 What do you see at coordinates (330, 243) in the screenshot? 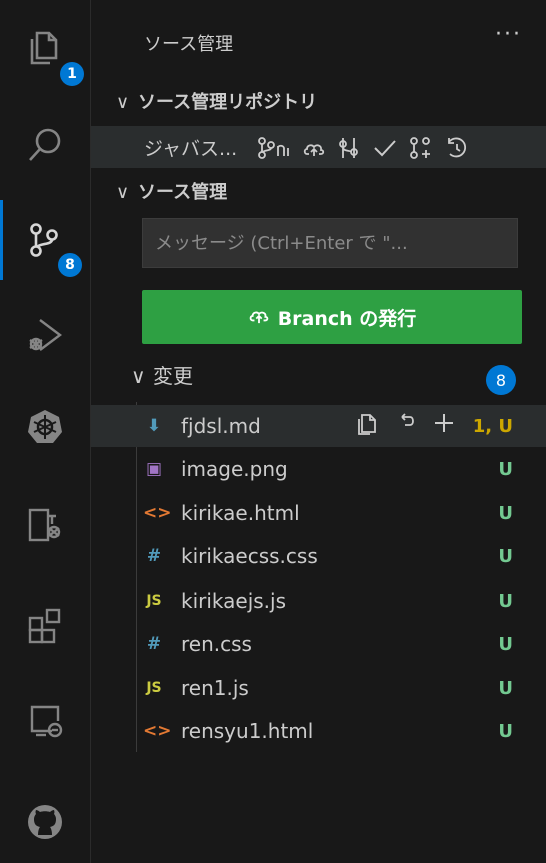
I see `commit-message-input` at bounding box center [330, 243].